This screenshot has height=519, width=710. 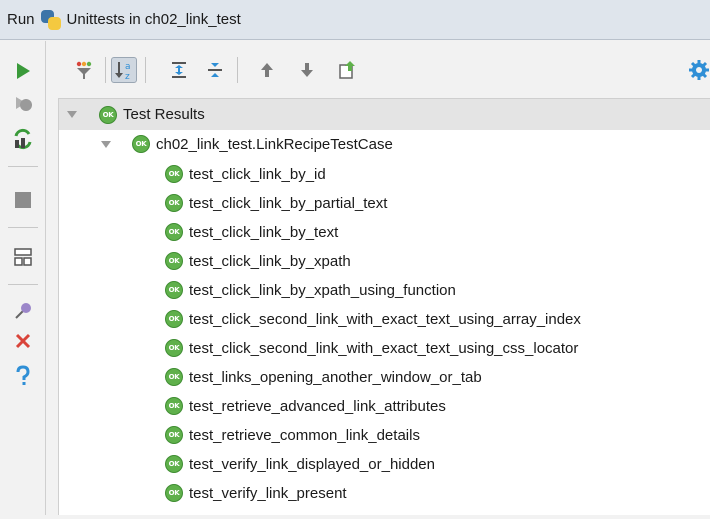 I want to click on test-row: OK test_verify_link_displayed_or_hidden, so click(x=300, y=464).